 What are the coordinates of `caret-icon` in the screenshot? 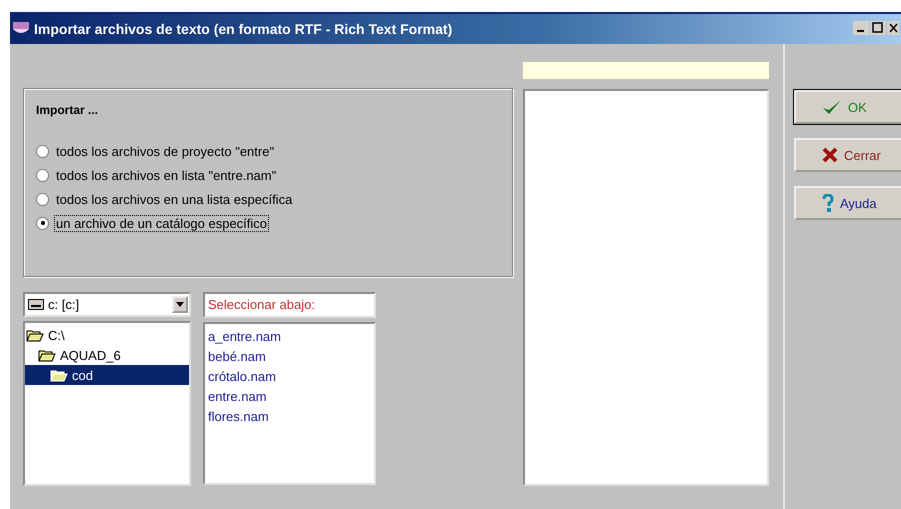 It's located at (180, 304).